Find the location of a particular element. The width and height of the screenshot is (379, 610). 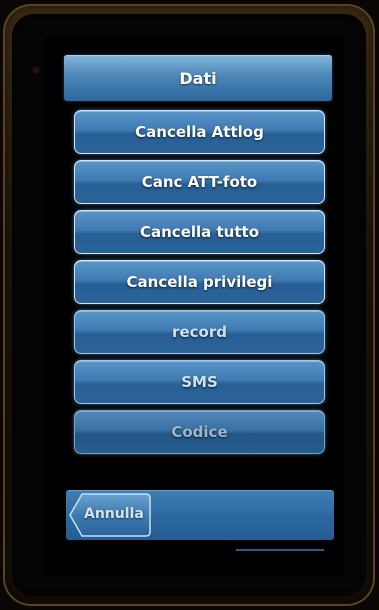

record-label: record is located at coordinates (199, 332).